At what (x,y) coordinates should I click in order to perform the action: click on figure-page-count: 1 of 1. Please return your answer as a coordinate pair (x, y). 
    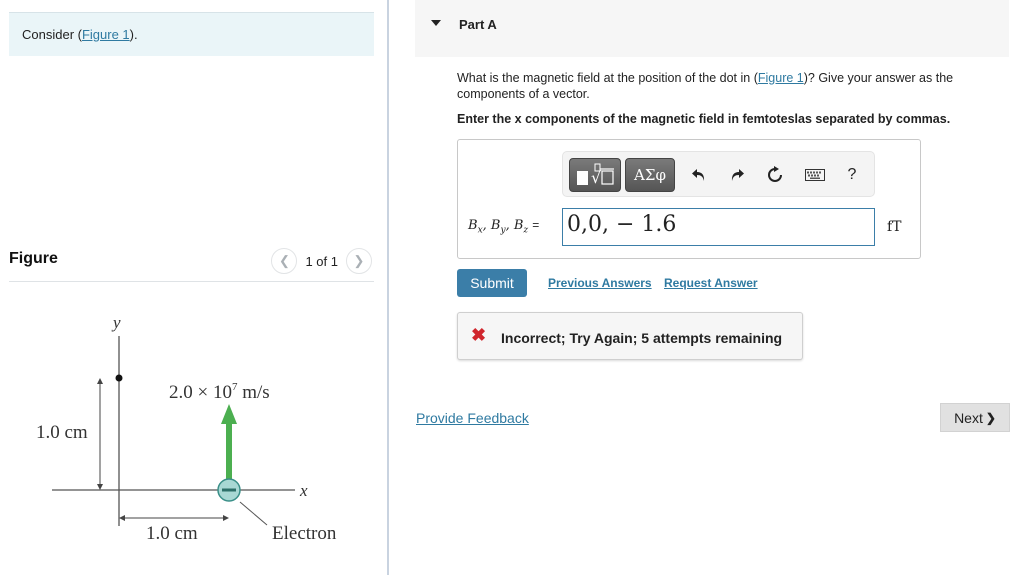
    Looking at the image, I should click on (321, 261).